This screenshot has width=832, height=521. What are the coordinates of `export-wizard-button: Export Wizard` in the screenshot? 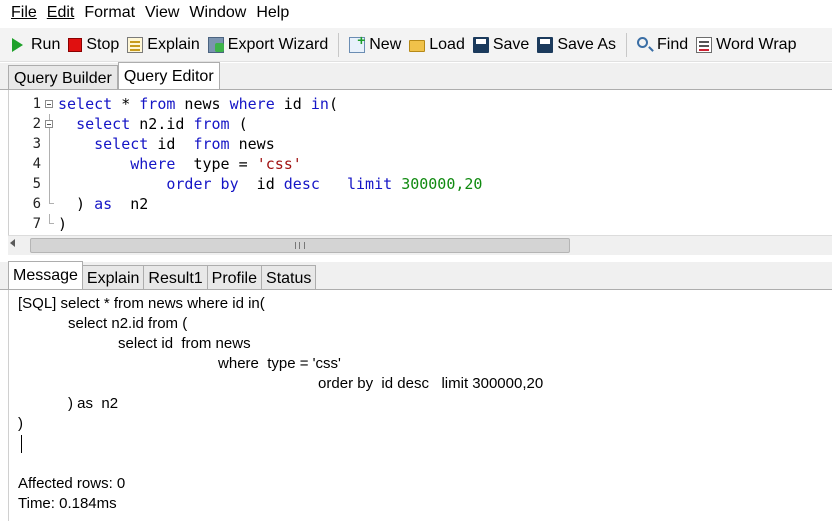 It's located at (268, 45).